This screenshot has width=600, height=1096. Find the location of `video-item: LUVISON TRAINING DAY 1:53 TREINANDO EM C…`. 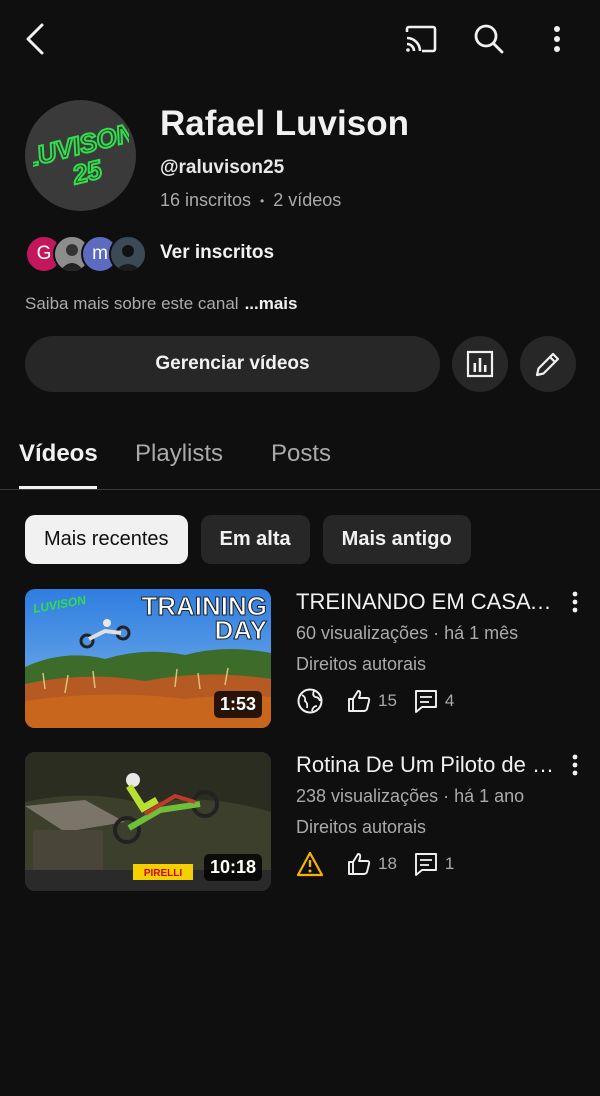

video-item: LUVISON TRAINING DAY 1:53 TREINANDO EM C… is located at coordinates (300, 659).